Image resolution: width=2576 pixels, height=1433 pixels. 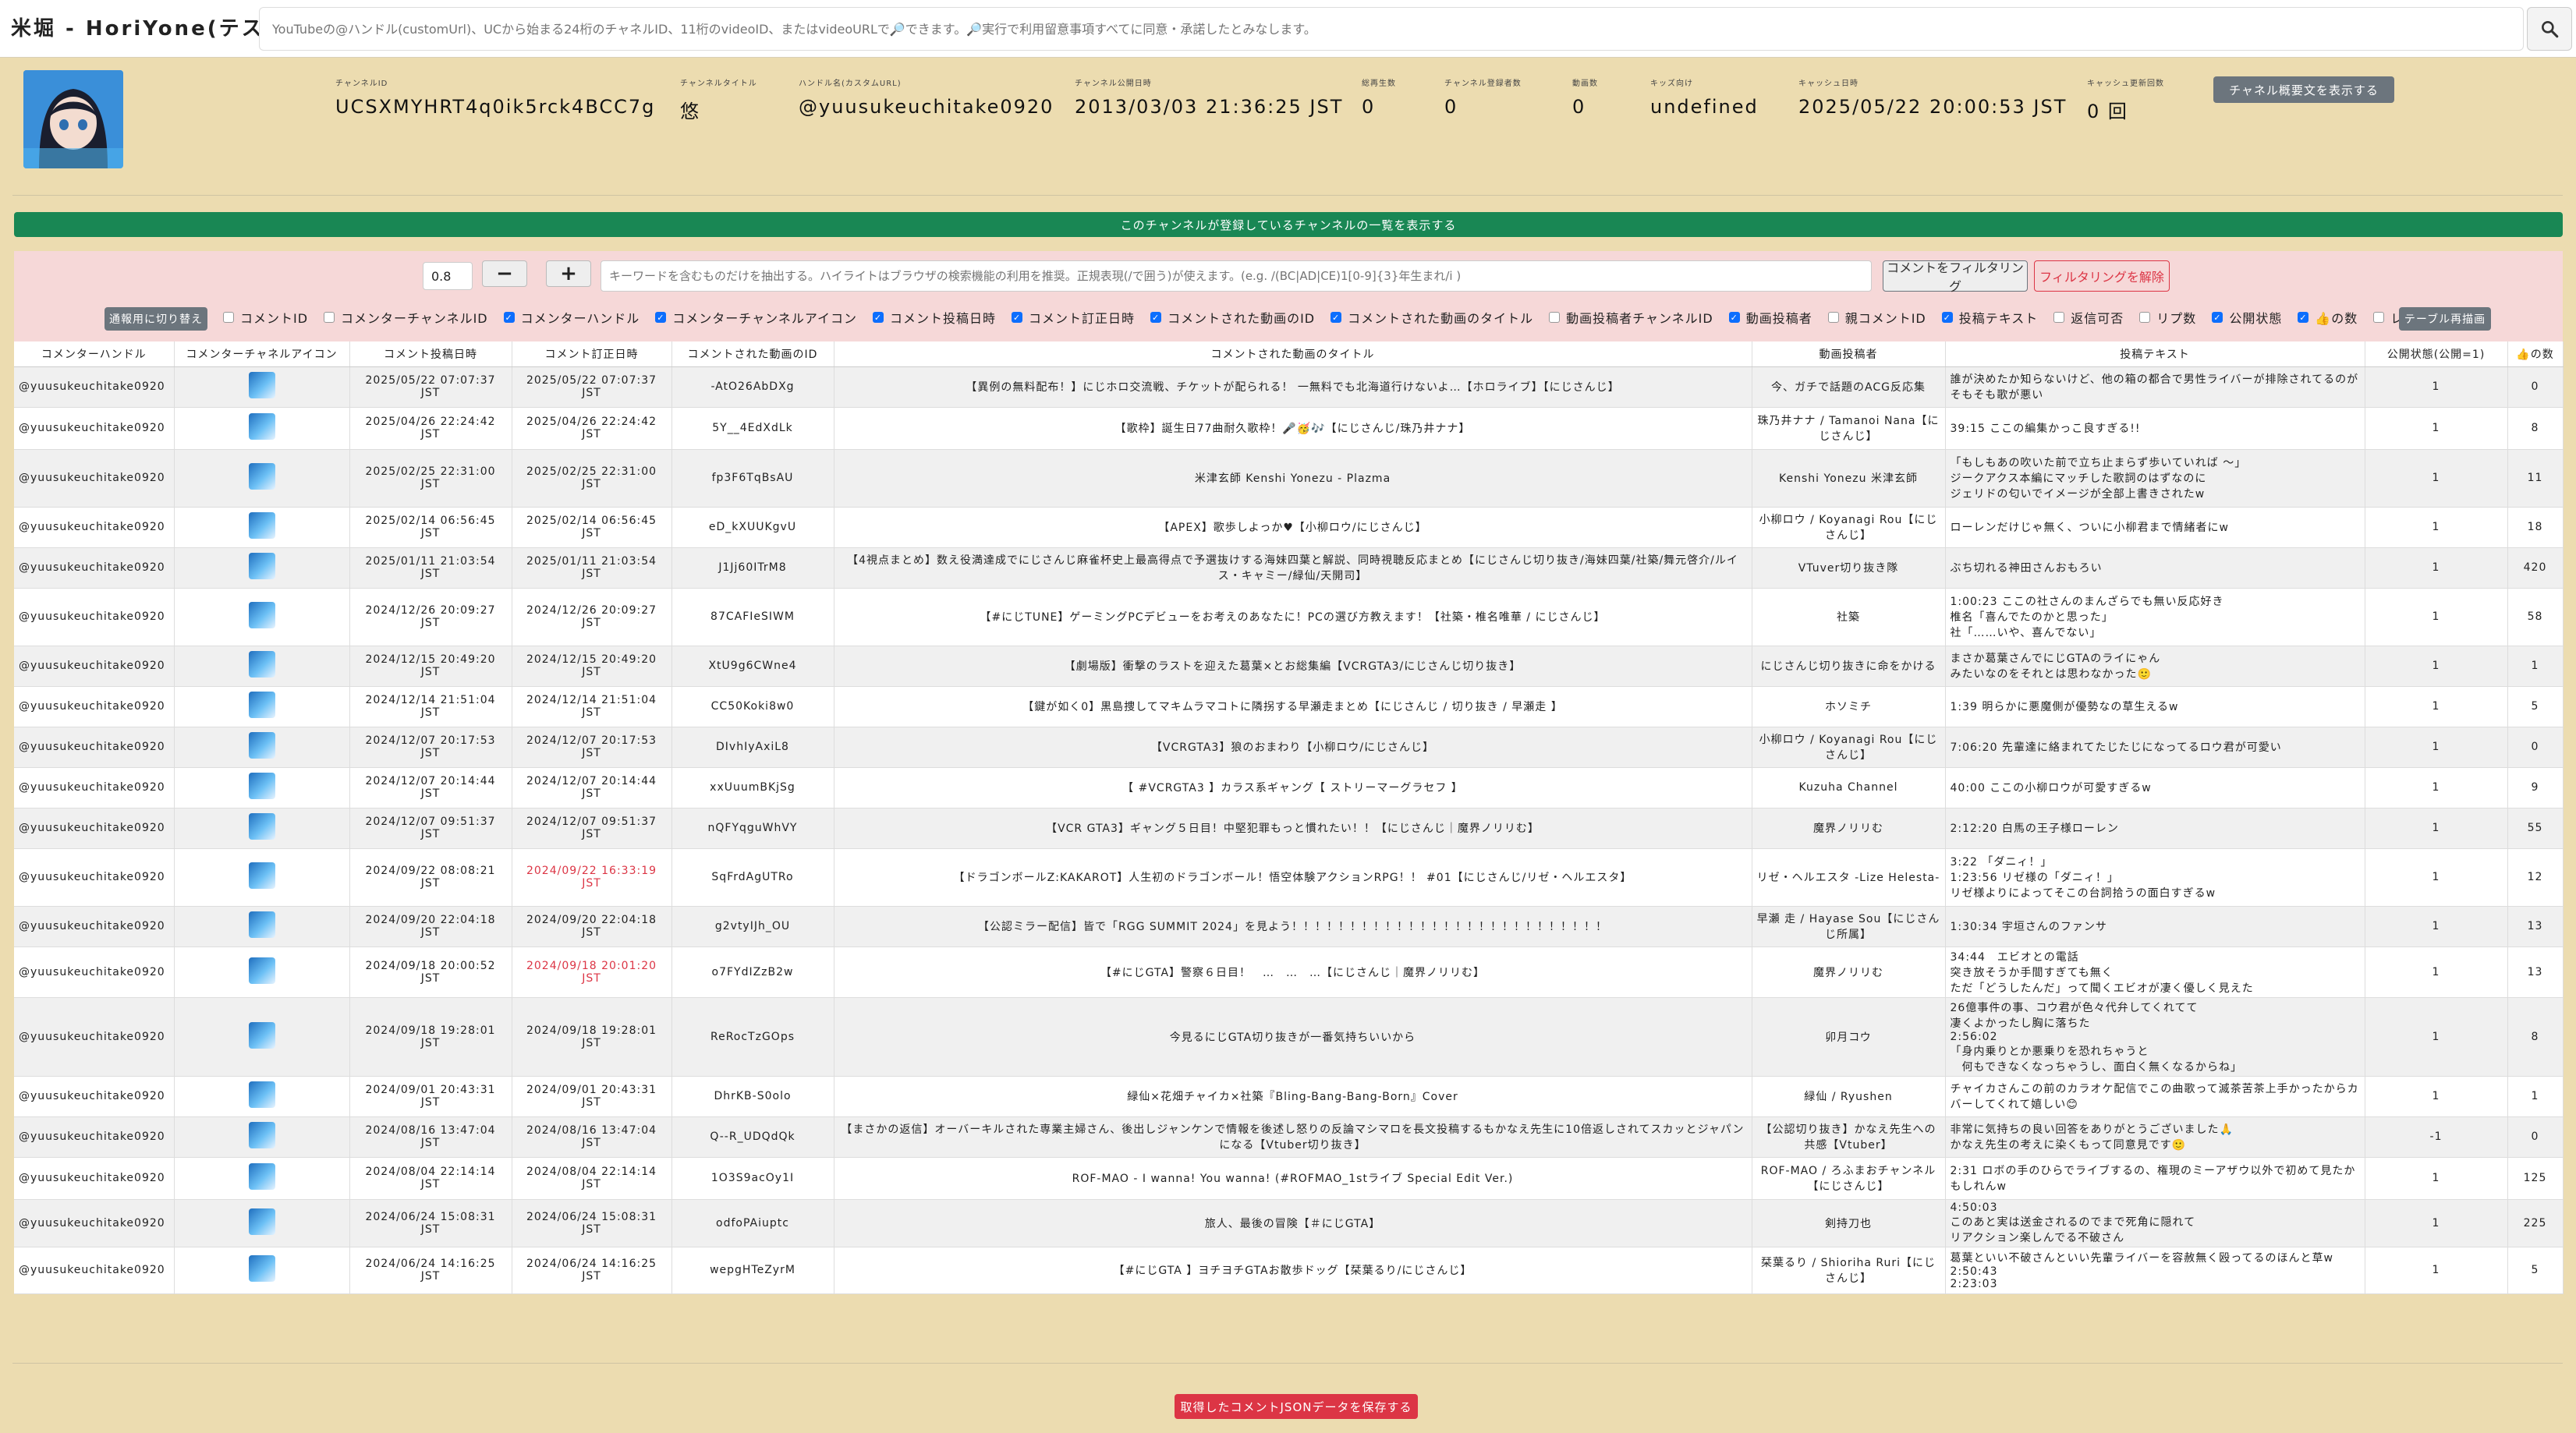 I want to click on column-toggle-item: 動画投稿者チャンネルID, so click(x=1631, y=317).